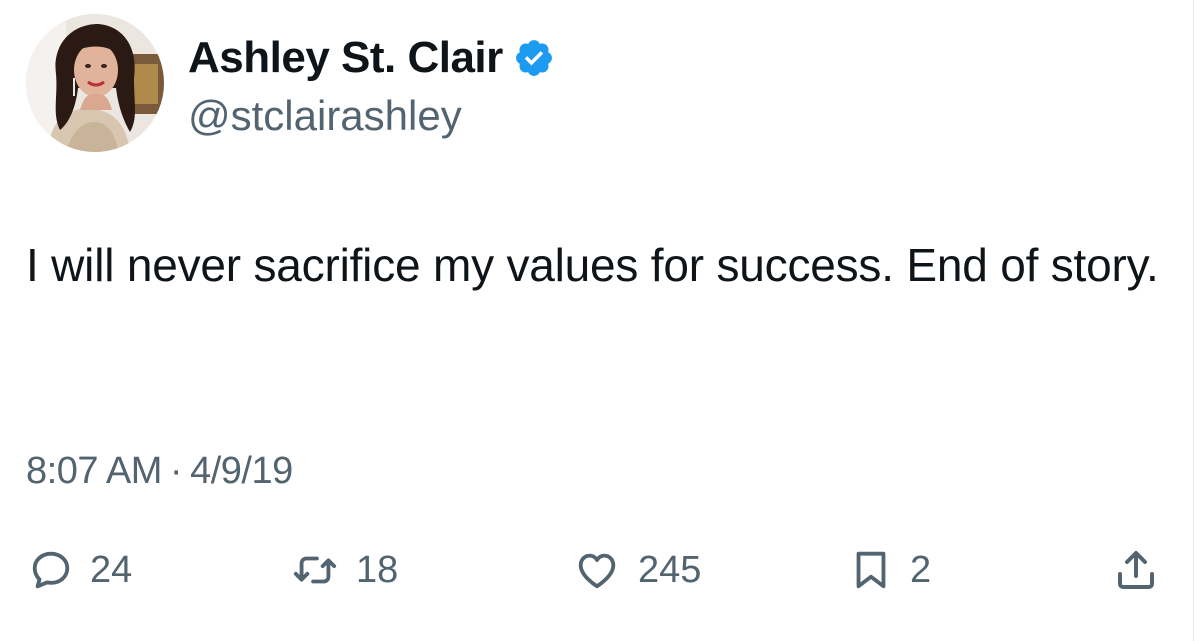 This screenshot has height=641, width=1200. I want to click on heart-icon, so click(597, 571).